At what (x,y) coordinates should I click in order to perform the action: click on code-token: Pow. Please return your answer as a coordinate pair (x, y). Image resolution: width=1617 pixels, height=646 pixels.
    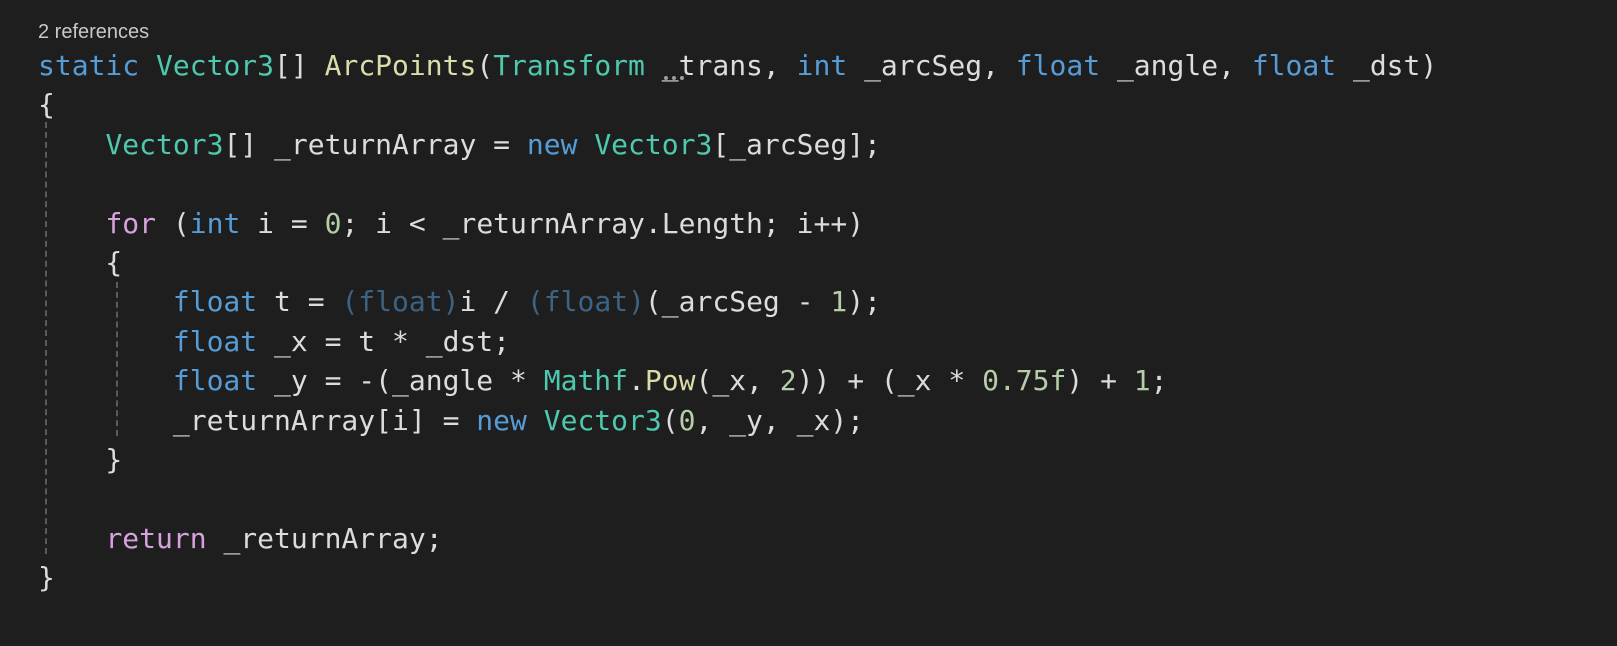
    Looking at the image, I should click on (670, 381).